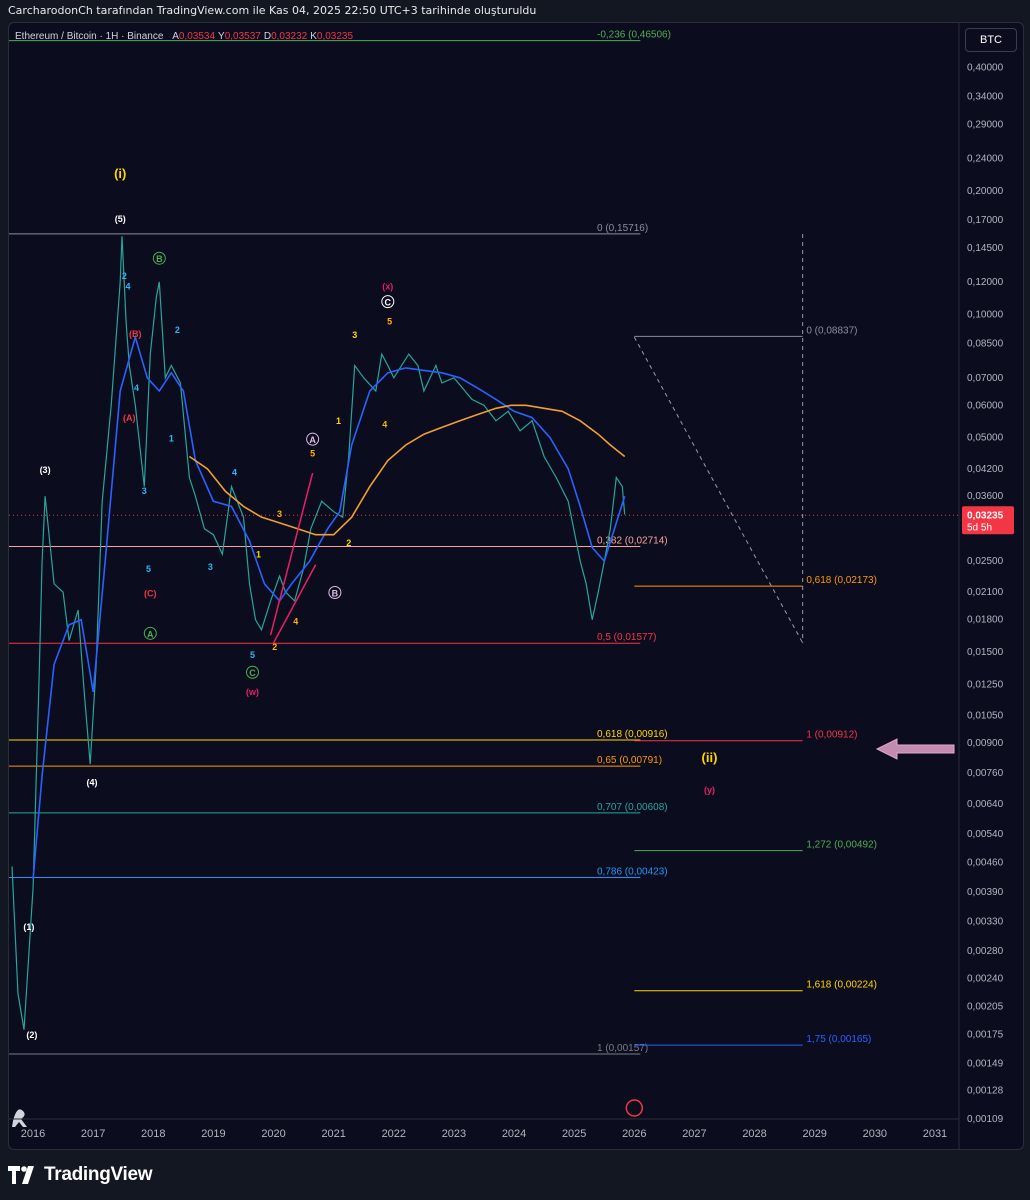 The image size is (1030, 1200). Describe the element at coordinates (985, 220) in the screenshot. I see `price-tick: 0,17000` at that location.